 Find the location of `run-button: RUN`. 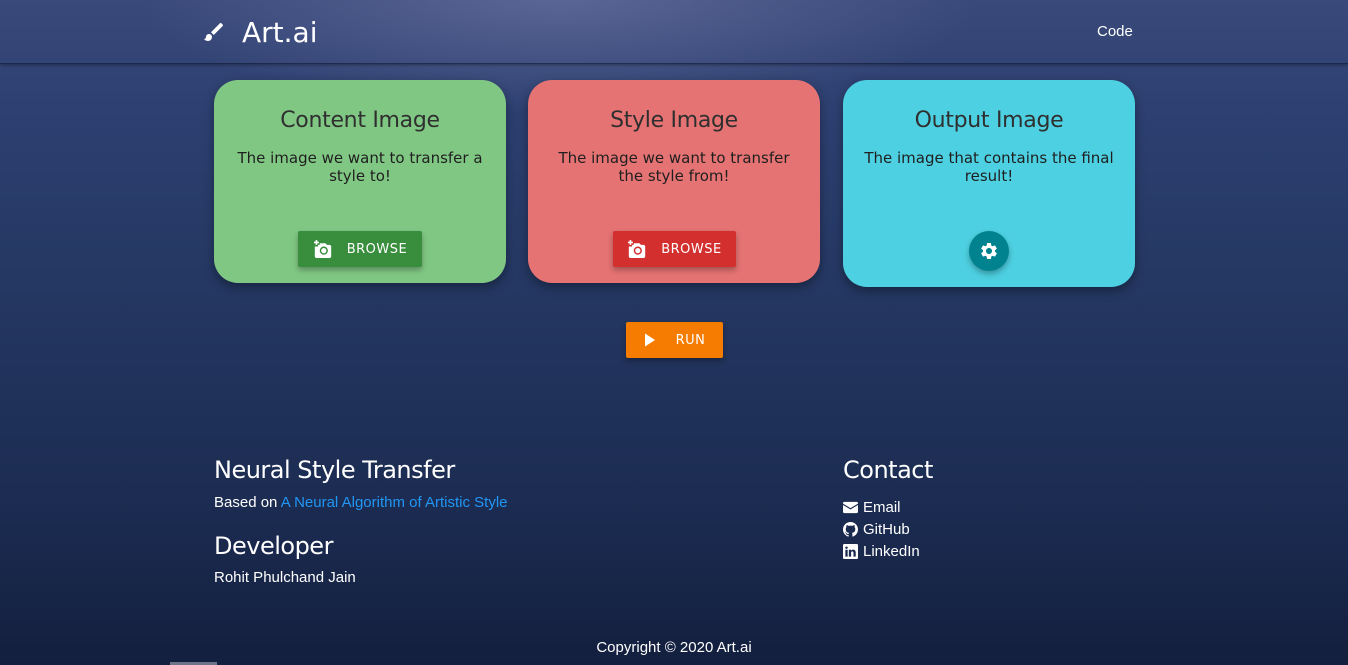

run-button: RUN is located at coordinates (674, 340).